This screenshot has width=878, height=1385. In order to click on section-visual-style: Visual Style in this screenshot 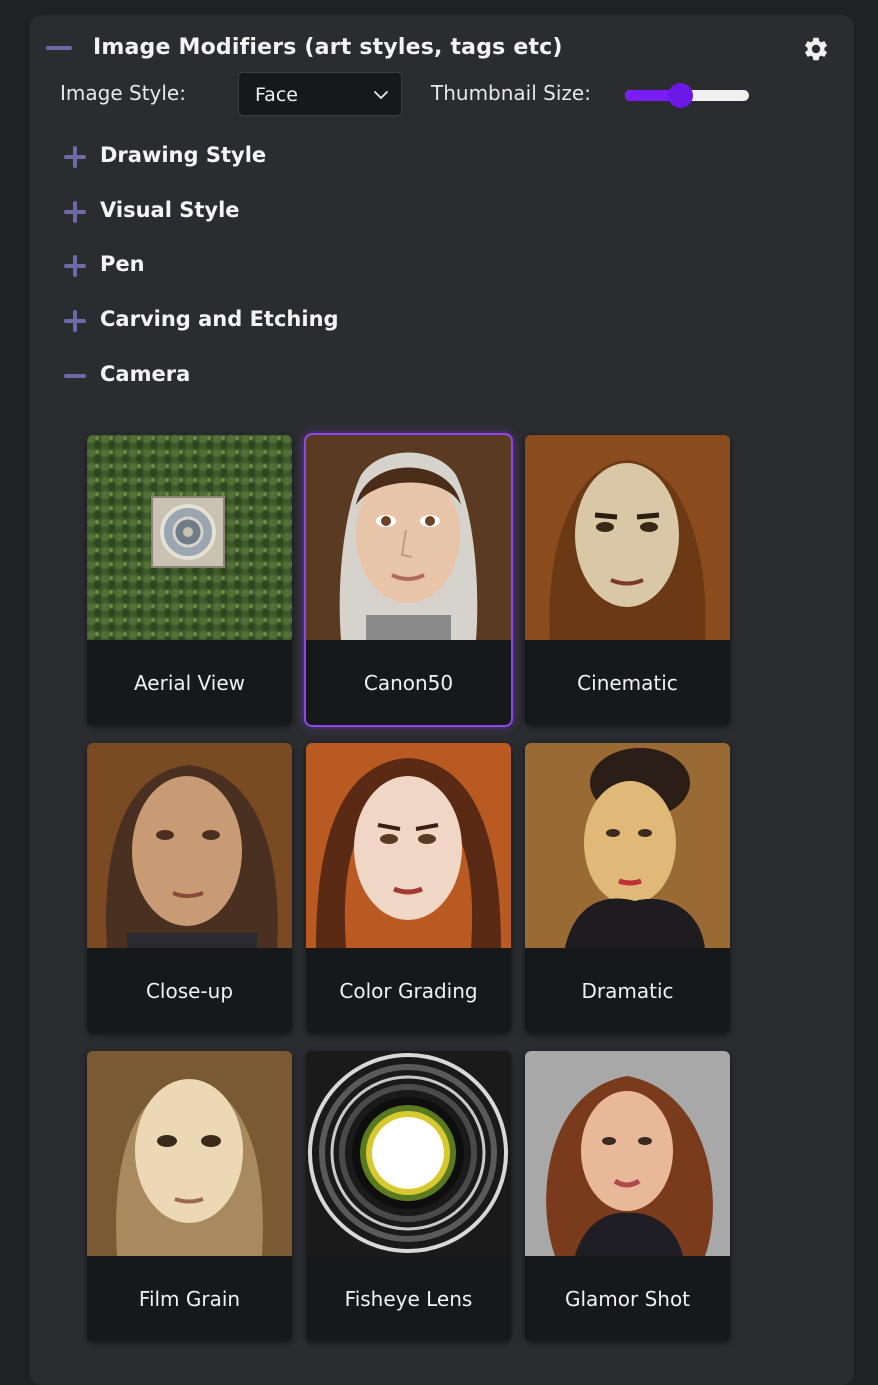, I will do `click(263, 212)`.